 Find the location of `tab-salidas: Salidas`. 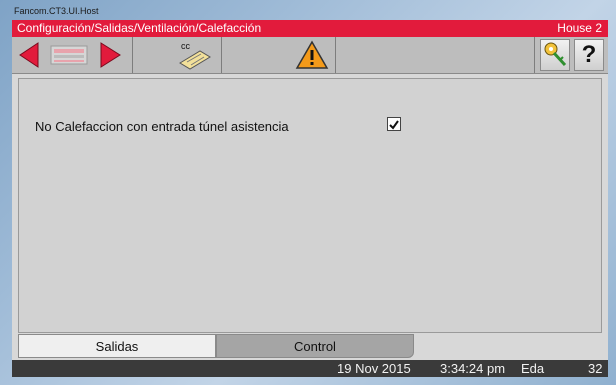

tab-salidas: Salidas is located at coordinates (117, 346).